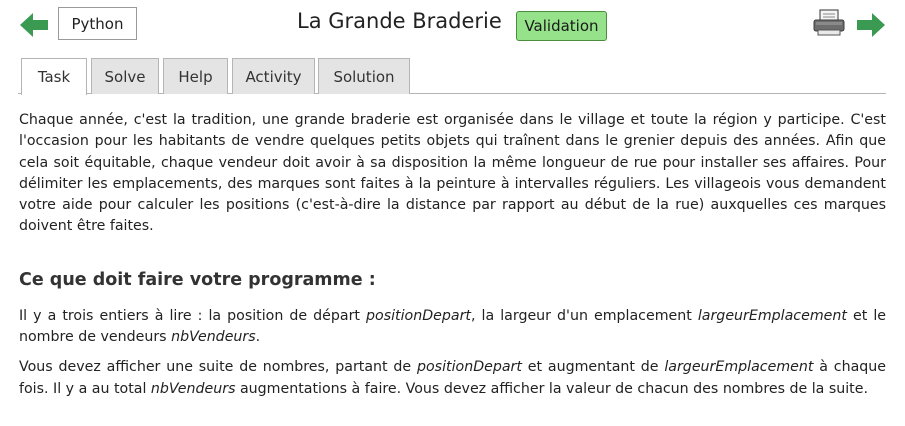  What do you see at coordinates (258, 337) in the screenshot?
I see `text-segment: .` at bounding box center [258, 337].